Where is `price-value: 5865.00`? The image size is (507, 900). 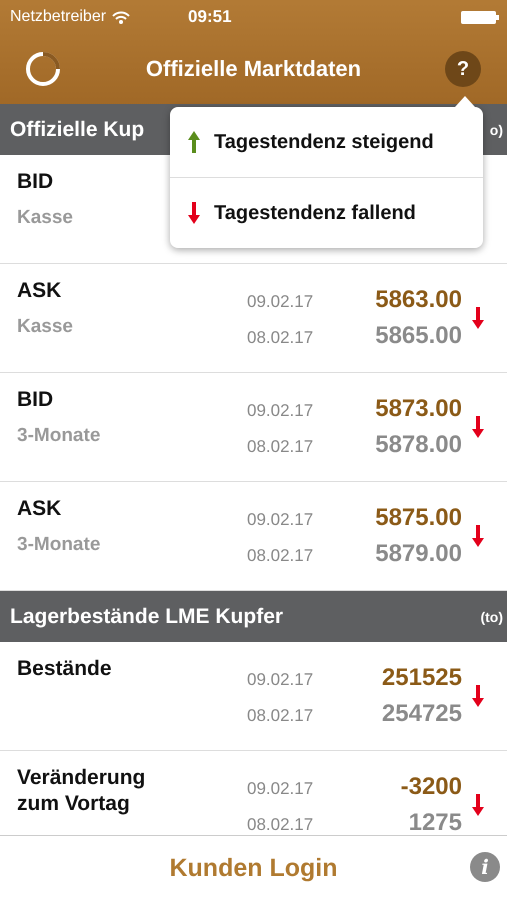
price-value: 5865.00 is located at coordinates (418, 336).